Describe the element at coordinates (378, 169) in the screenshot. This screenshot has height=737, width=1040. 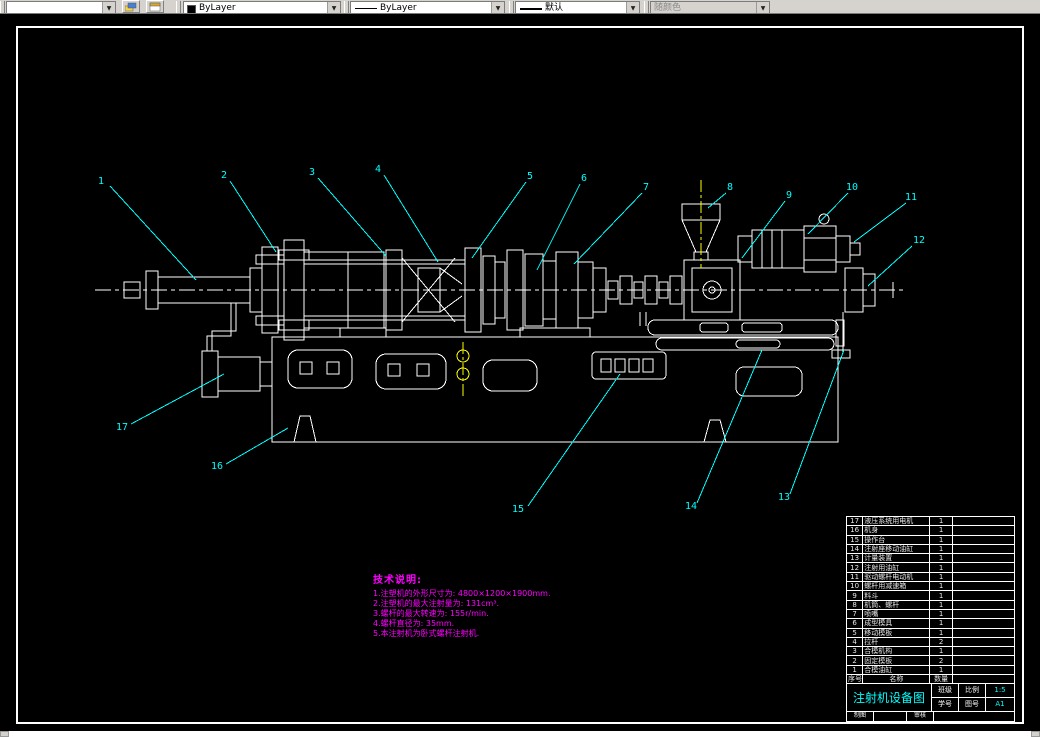
I see `callout-label: 4` at that location.